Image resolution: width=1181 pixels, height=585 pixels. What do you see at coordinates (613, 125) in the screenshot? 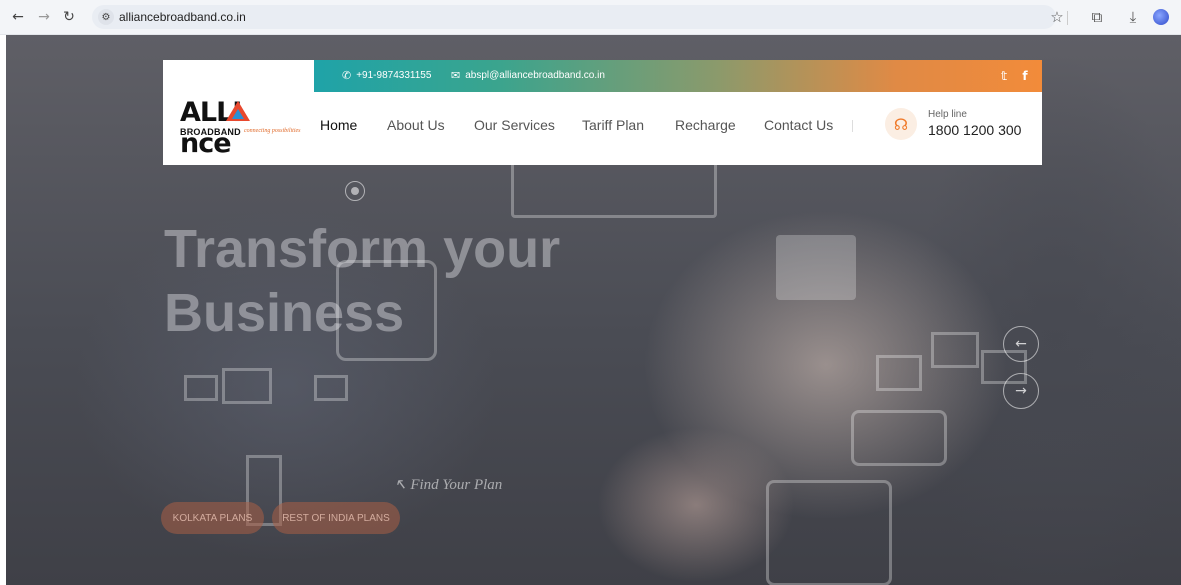
I see `nav-tariff-plan: Tariff Plan` at bounding box center [613, 125].